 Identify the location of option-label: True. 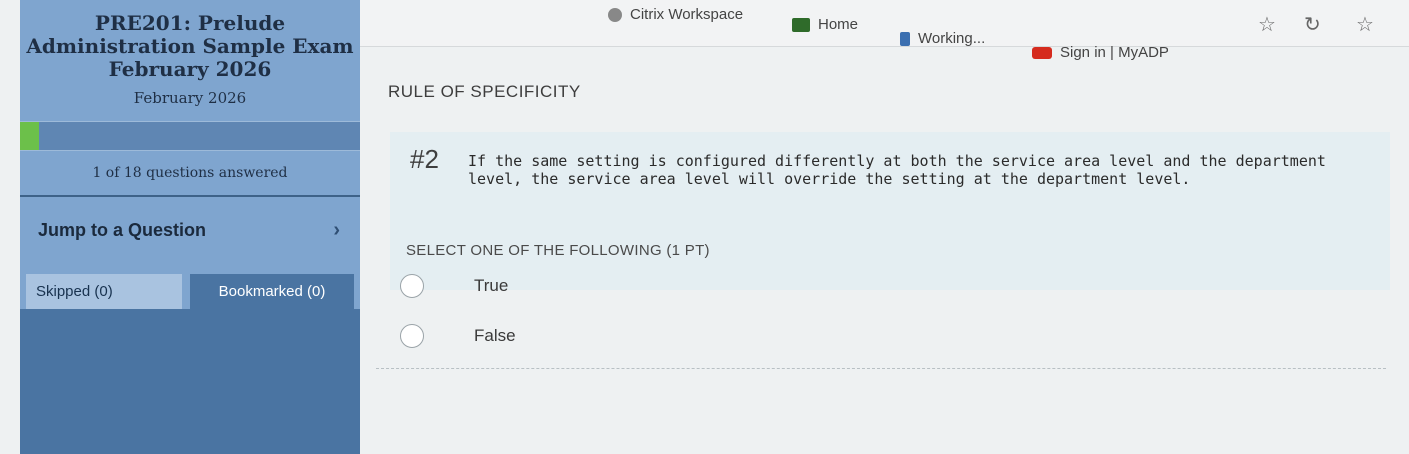
(491, 285).